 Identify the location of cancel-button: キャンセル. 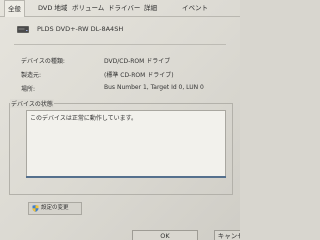
(227, 235).